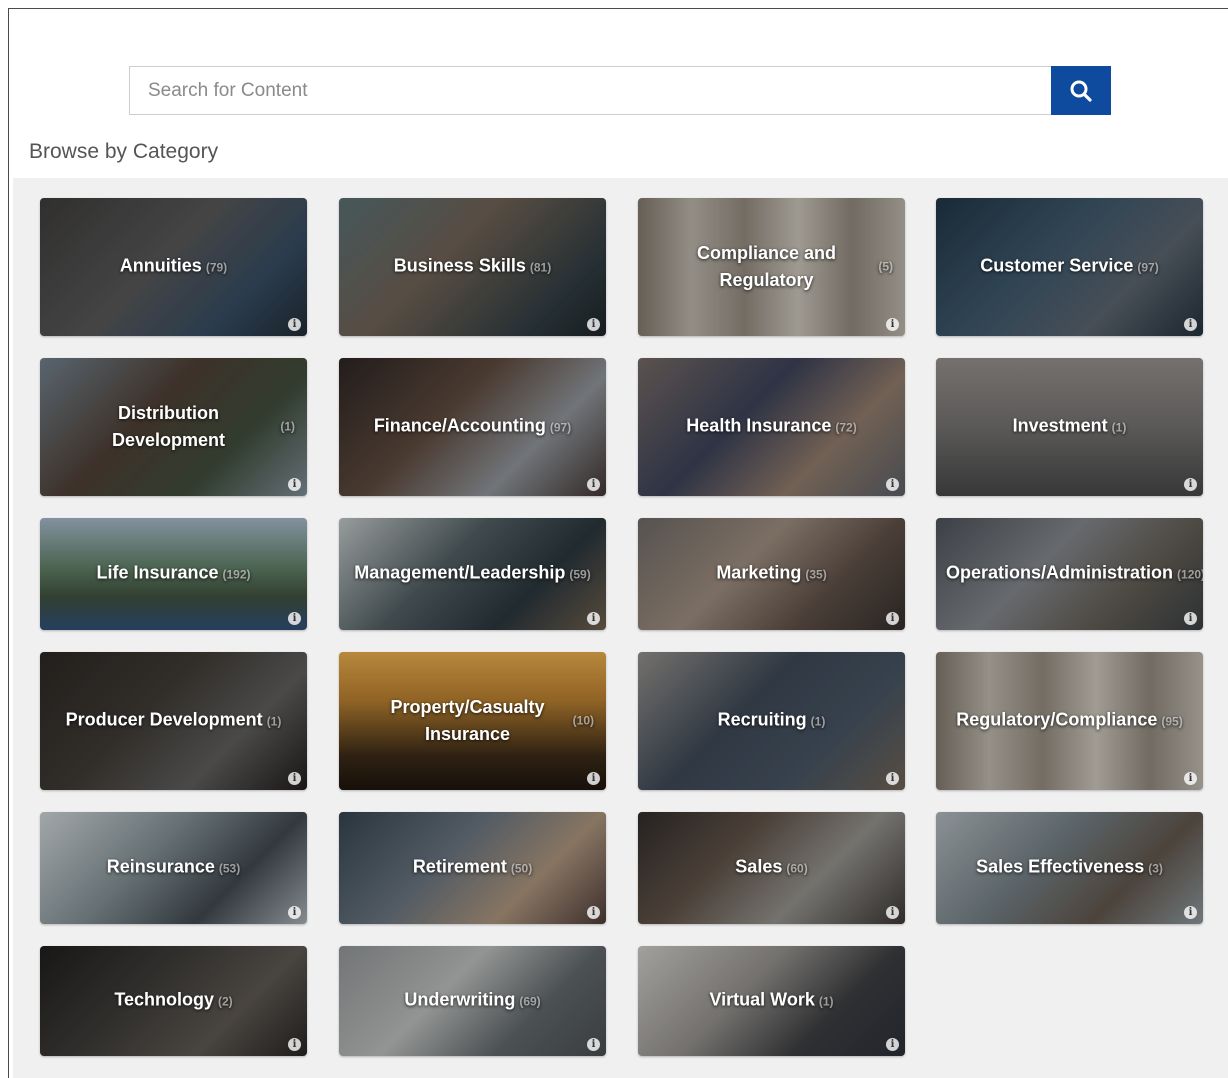  What do you see at coordinates (157, 572) in the screenshot?
I see `category-name: Life Insurance` at bounding box center [157, 572].